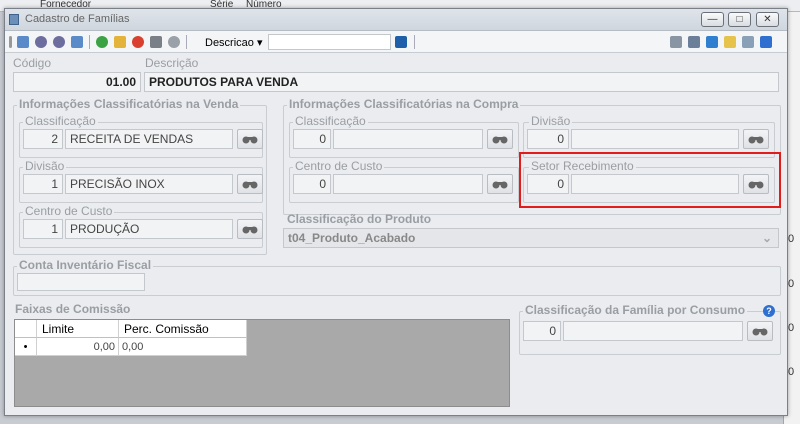  What do you see at coordinates (59, 42) in the screenshot?
I see `next-record-icon` at bounding box center [59, 42].